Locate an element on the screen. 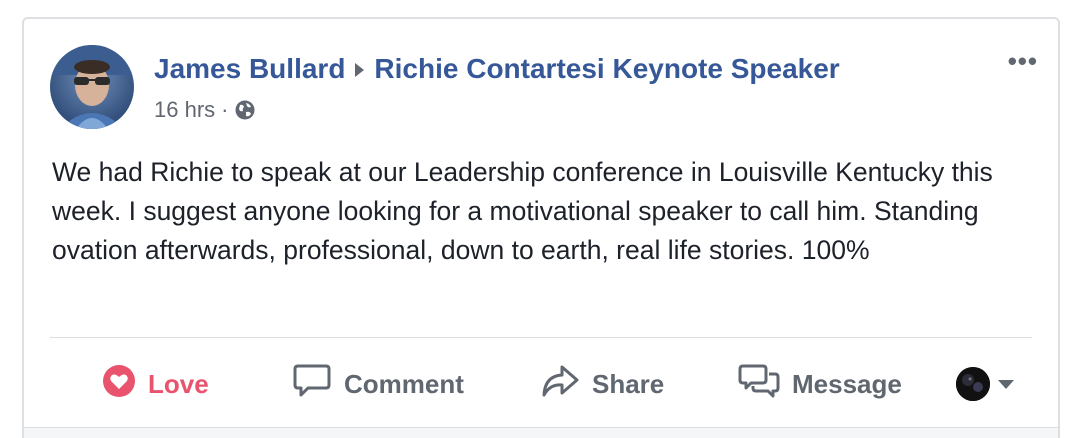  messenger-icon is located at coordinates (759, 384).